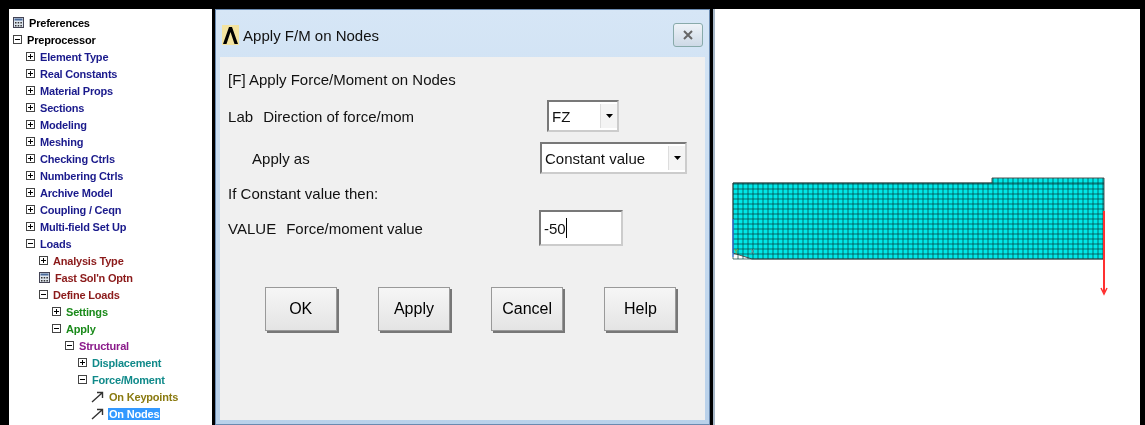 This screenshot has height=425, width=1145. What do you see at coordinates (59, 22) in the screenshot?
I see `tree-item: Preferences` at bounding box center [59, 22].